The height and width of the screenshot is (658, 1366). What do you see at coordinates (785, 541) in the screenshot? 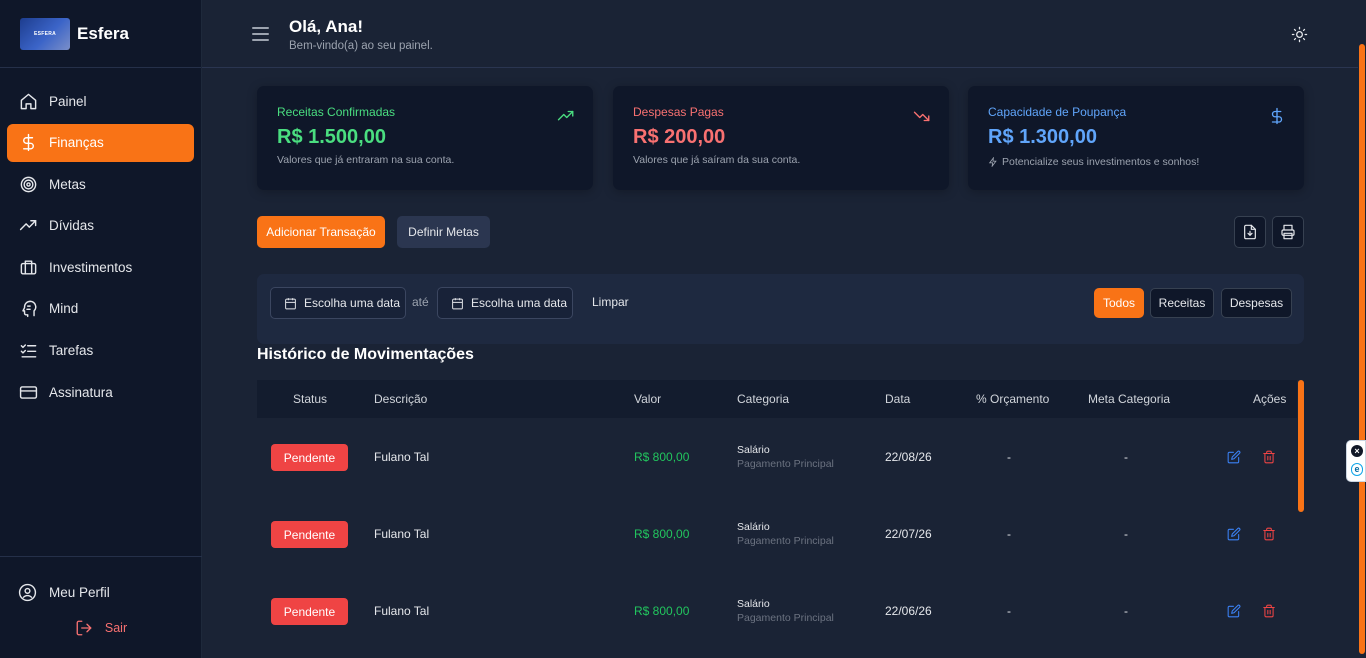
I see `category-sub: Pagamento Principal` at bounding box center [785, 541].